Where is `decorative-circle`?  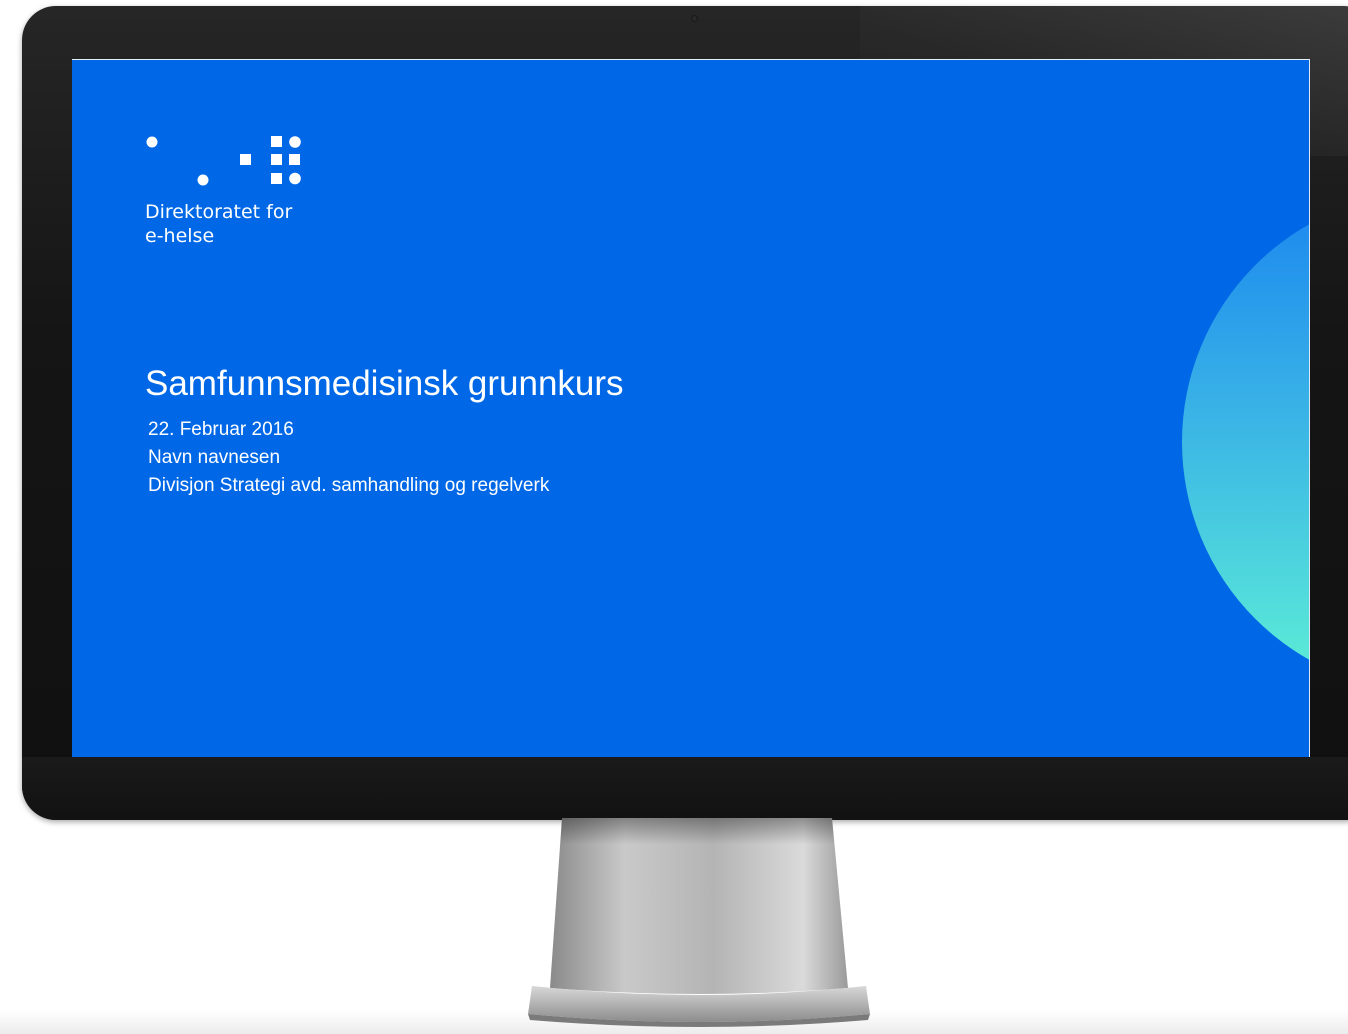 decorative-circle is located at coordinates (1245, 442).